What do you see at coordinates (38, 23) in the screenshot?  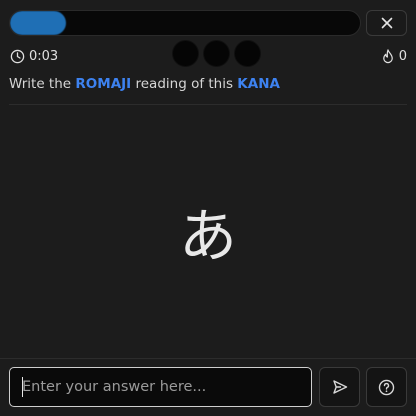 I see `progress-bar-fill` at bounding box center [38, 23].